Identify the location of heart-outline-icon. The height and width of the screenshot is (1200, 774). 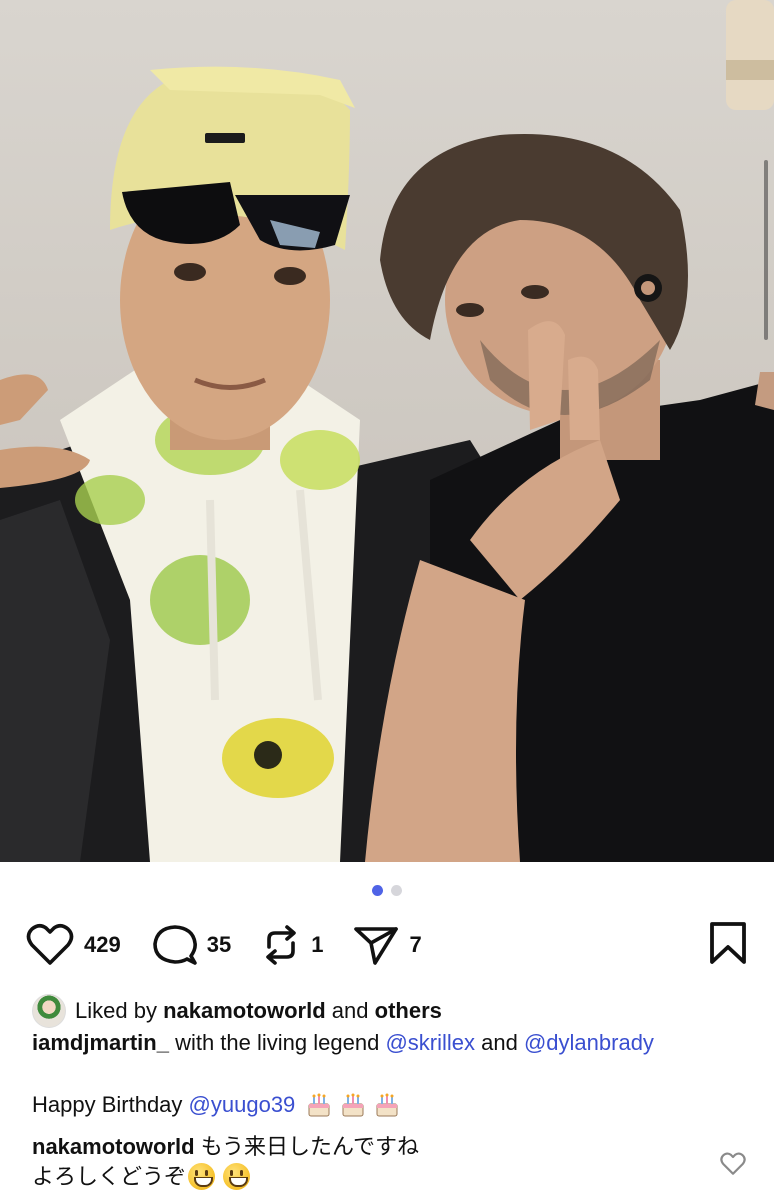
(733, 1163).